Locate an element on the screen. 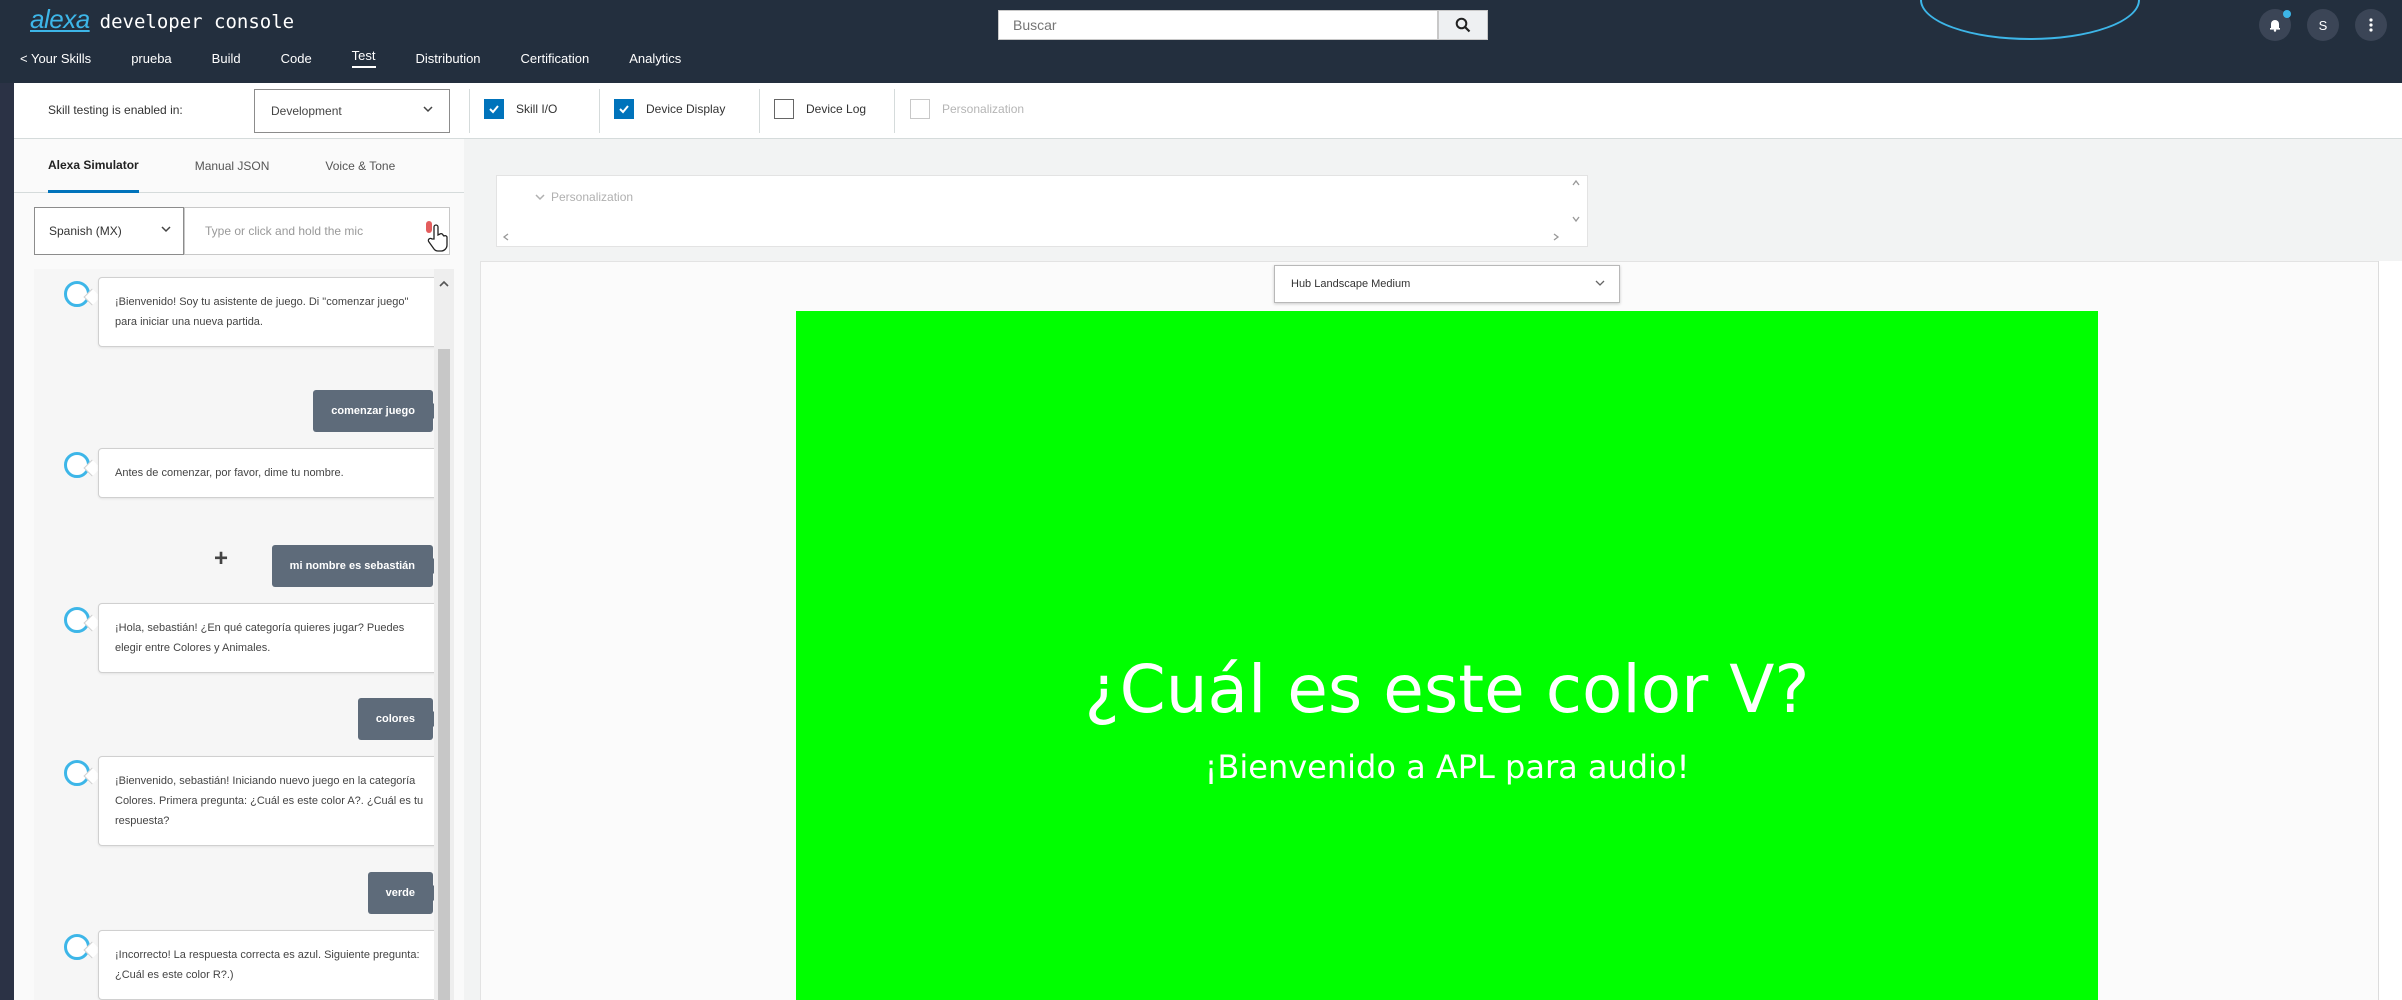 Image resolution: width=2402 pixels, height=1000 pixels. chevron-left-icon is located at coordinates (506, 237).